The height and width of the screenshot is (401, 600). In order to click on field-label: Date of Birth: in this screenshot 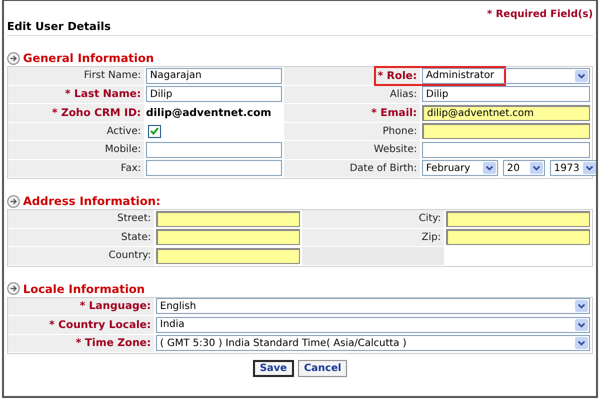, I will do `click(352, 169)`.